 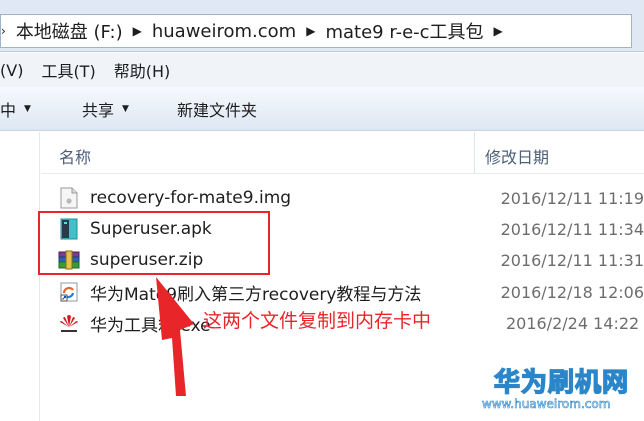 I want to click on watermark-url: www.huaweirom.com, so click(x=546, y=404).